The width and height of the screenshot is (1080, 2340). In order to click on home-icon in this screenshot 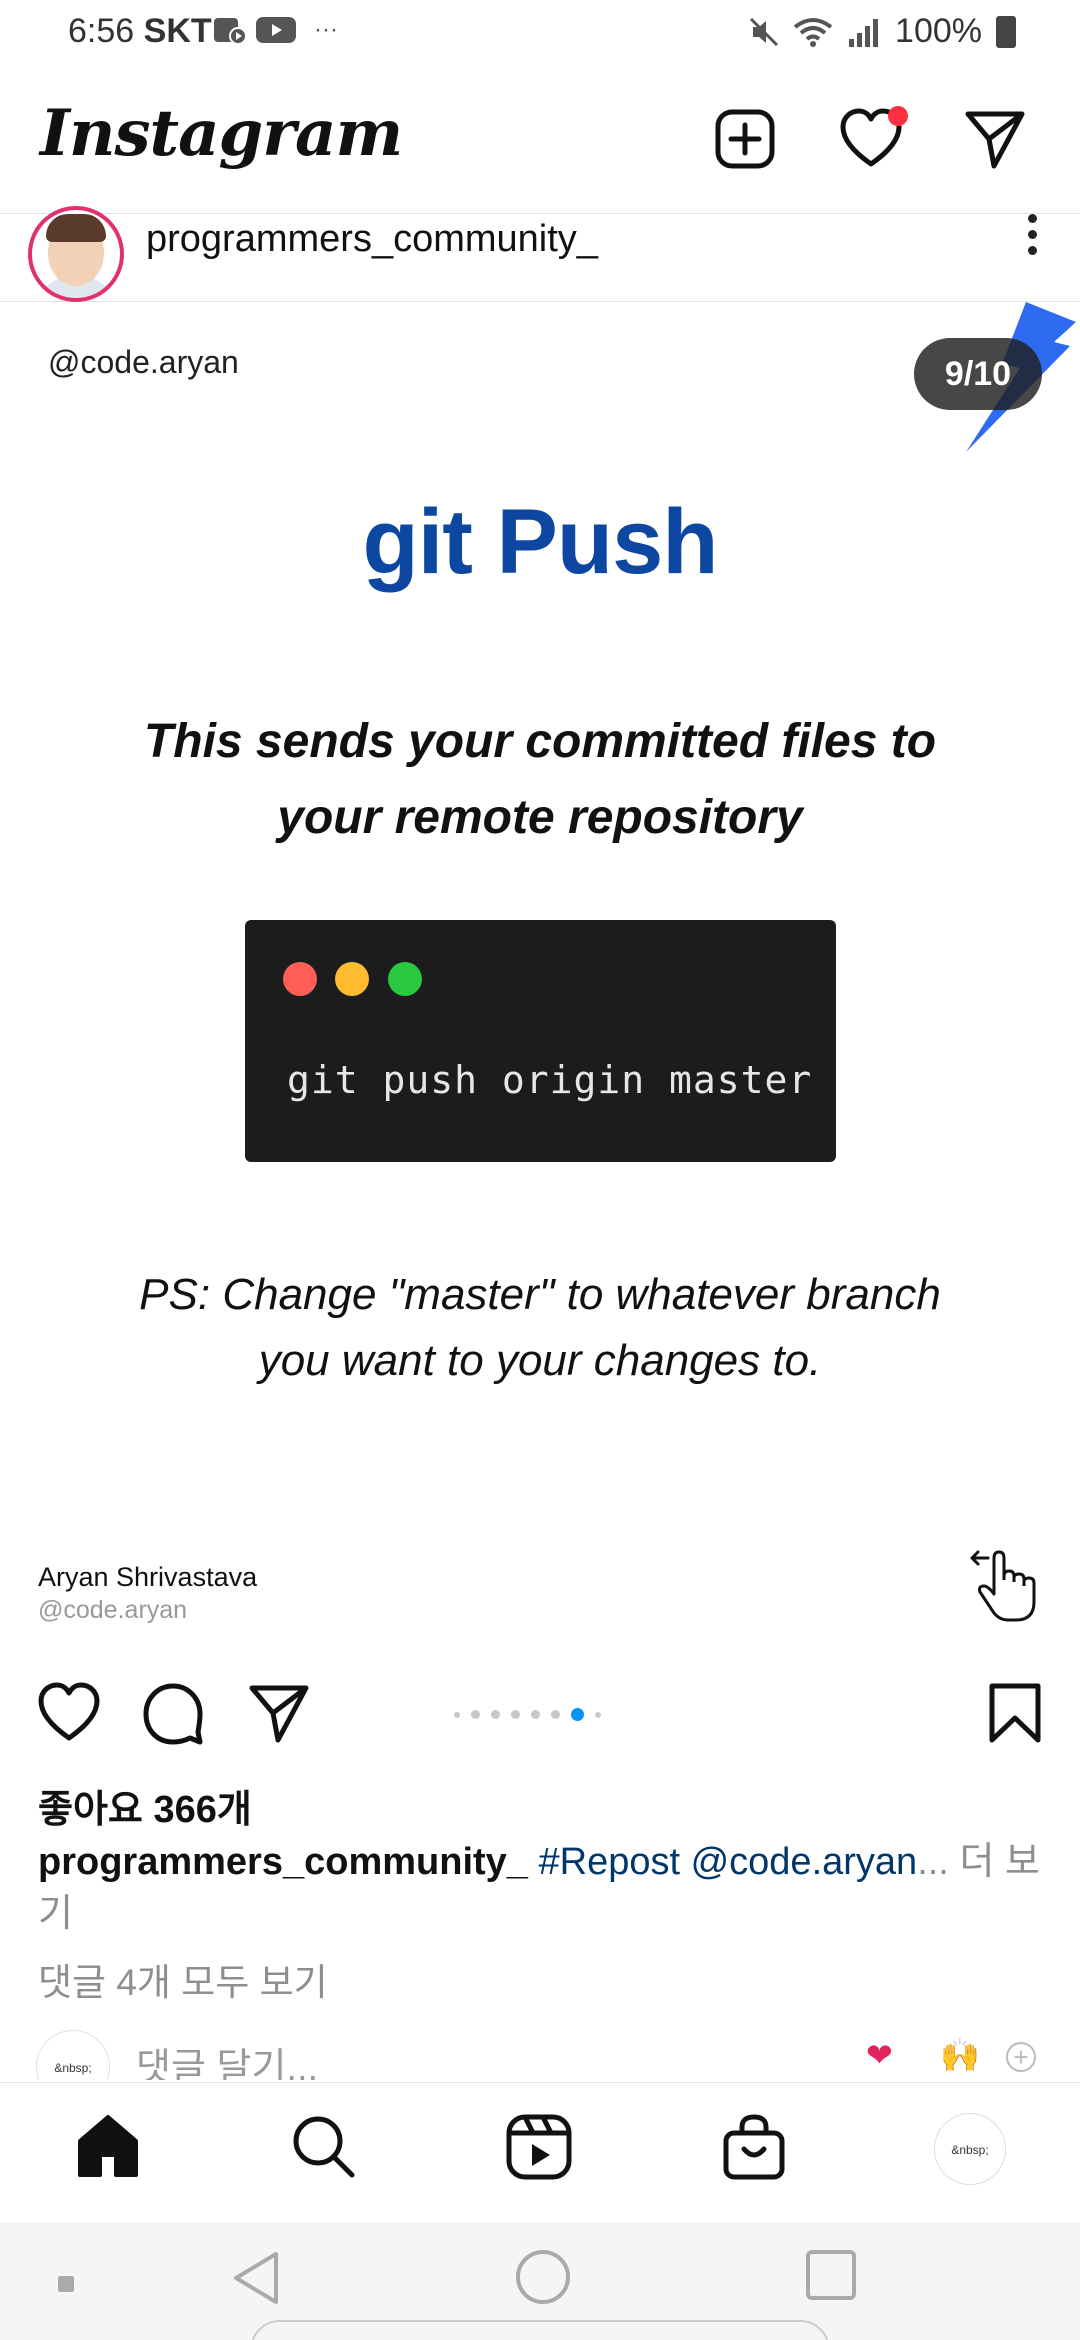, I will do `click(108, 2147)`.